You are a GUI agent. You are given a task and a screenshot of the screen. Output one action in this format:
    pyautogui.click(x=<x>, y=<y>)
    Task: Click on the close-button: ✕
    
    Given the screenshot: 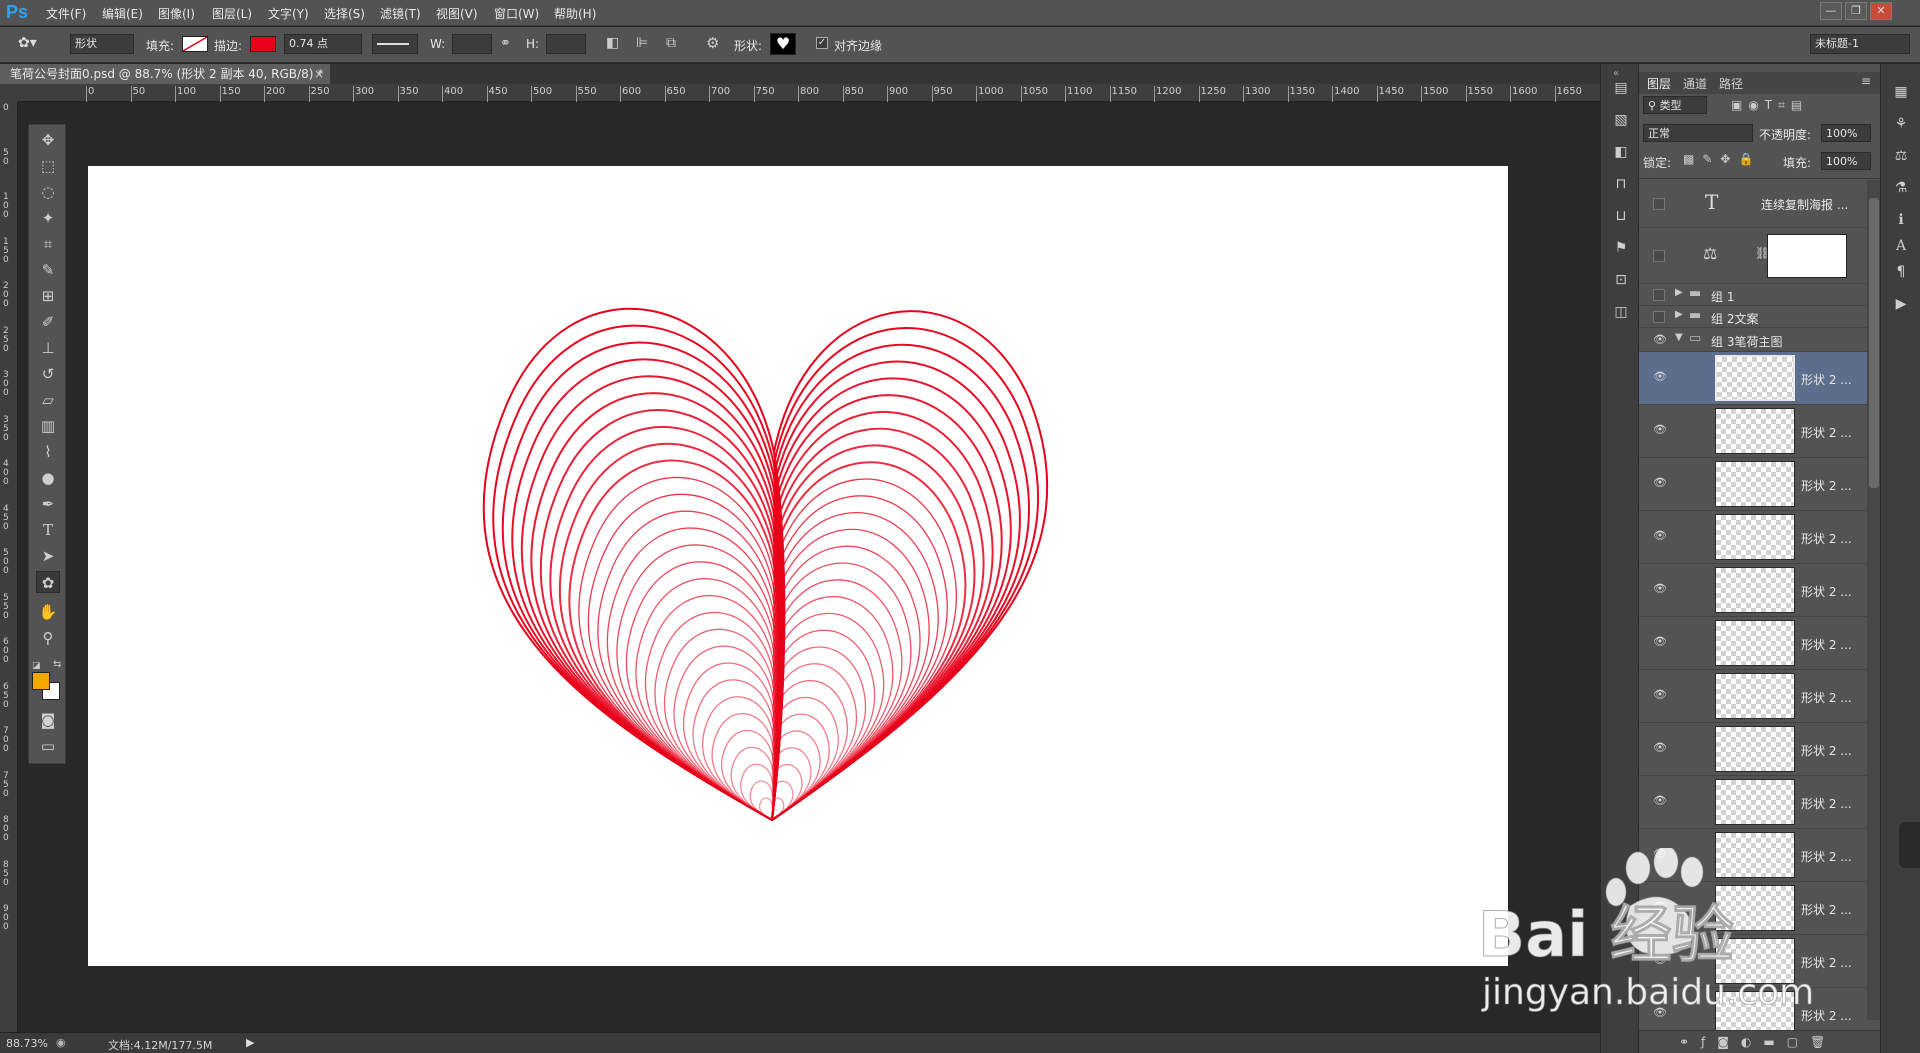 What is the action you would take?
    pyautogui.click(x=1881, y=11)
    